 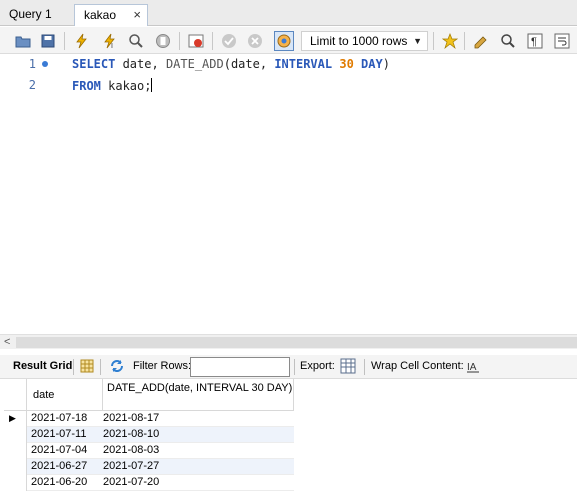 I want to click on row-selector: ▶, so click(x=15, y=419).